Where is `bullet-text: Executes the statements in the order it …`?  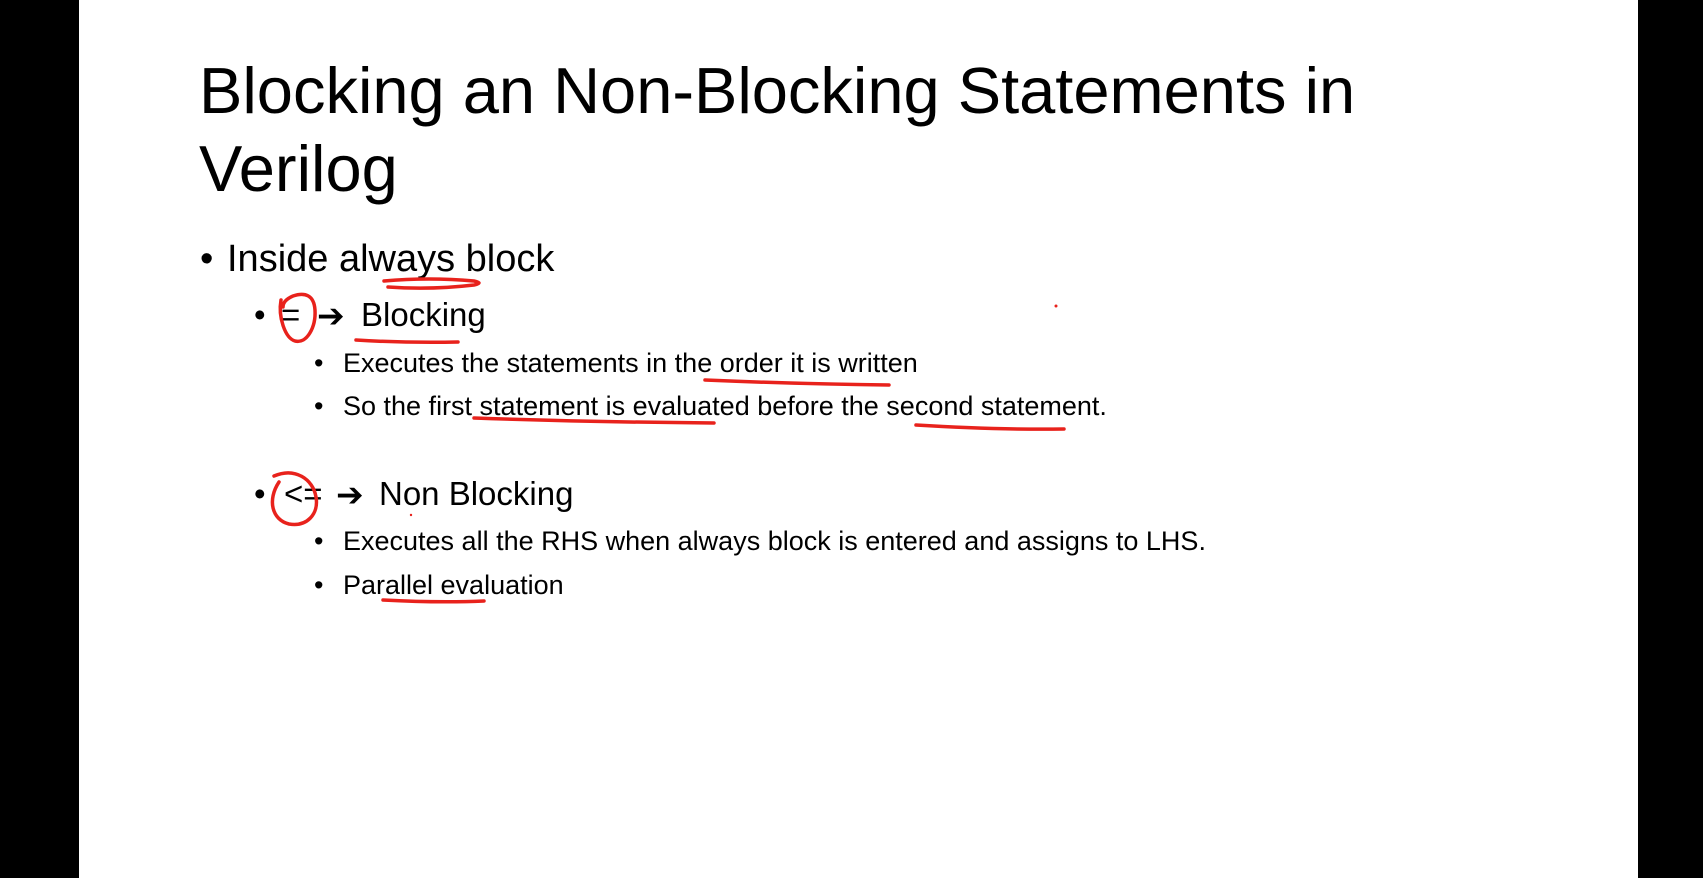 bullet-text: Executes the statements in the order it … is located at coordinates (630, 363).